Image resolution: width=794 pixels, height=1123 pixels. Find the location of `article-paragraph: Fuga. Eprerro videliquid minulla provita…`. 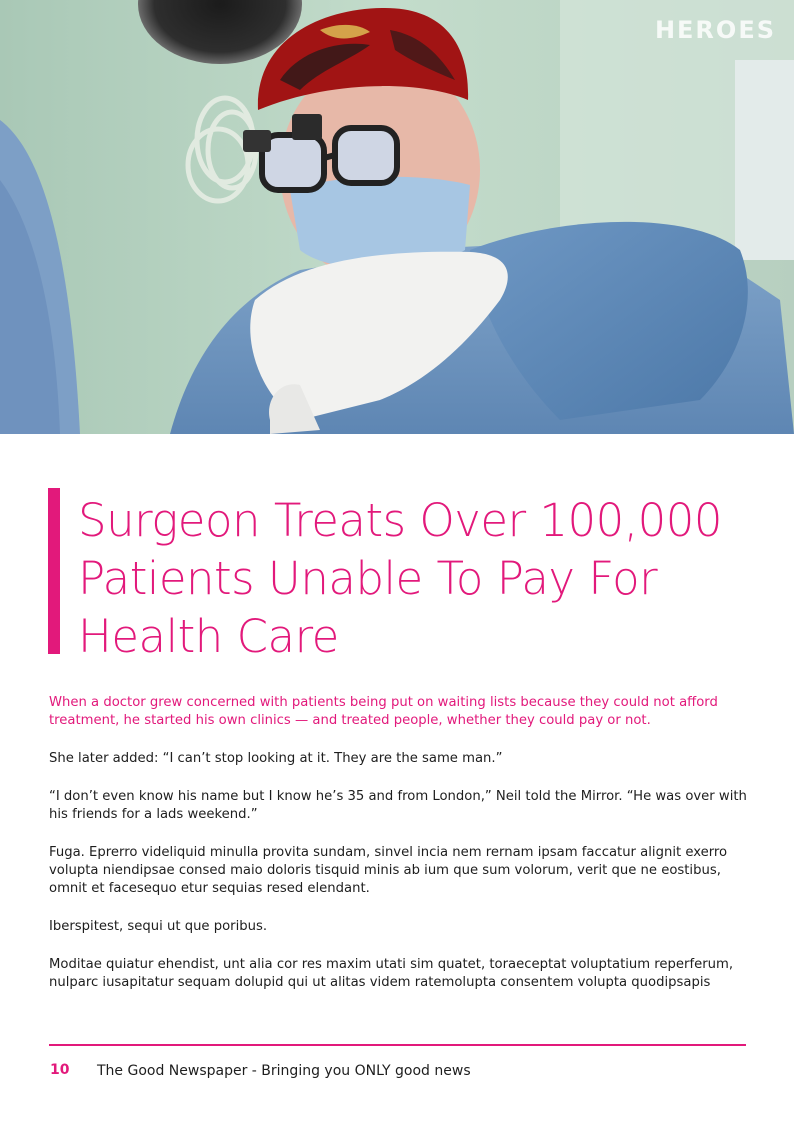

article-paragraph: Fuga. Eprerro videliquid minulla provita… is located at coordinates (388, 870).